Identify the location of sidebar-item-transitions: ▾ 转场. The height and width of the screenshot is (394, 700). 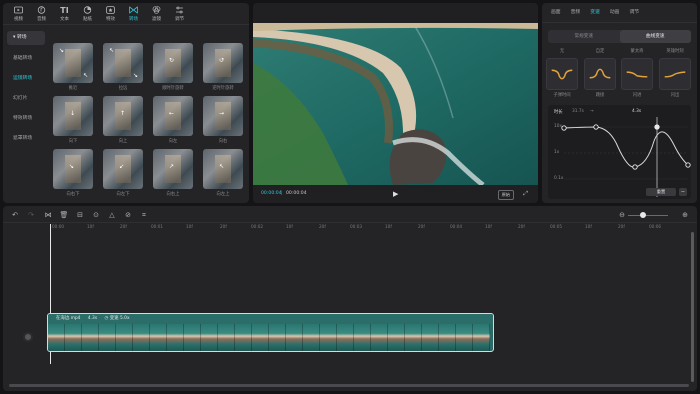
(26, 38).